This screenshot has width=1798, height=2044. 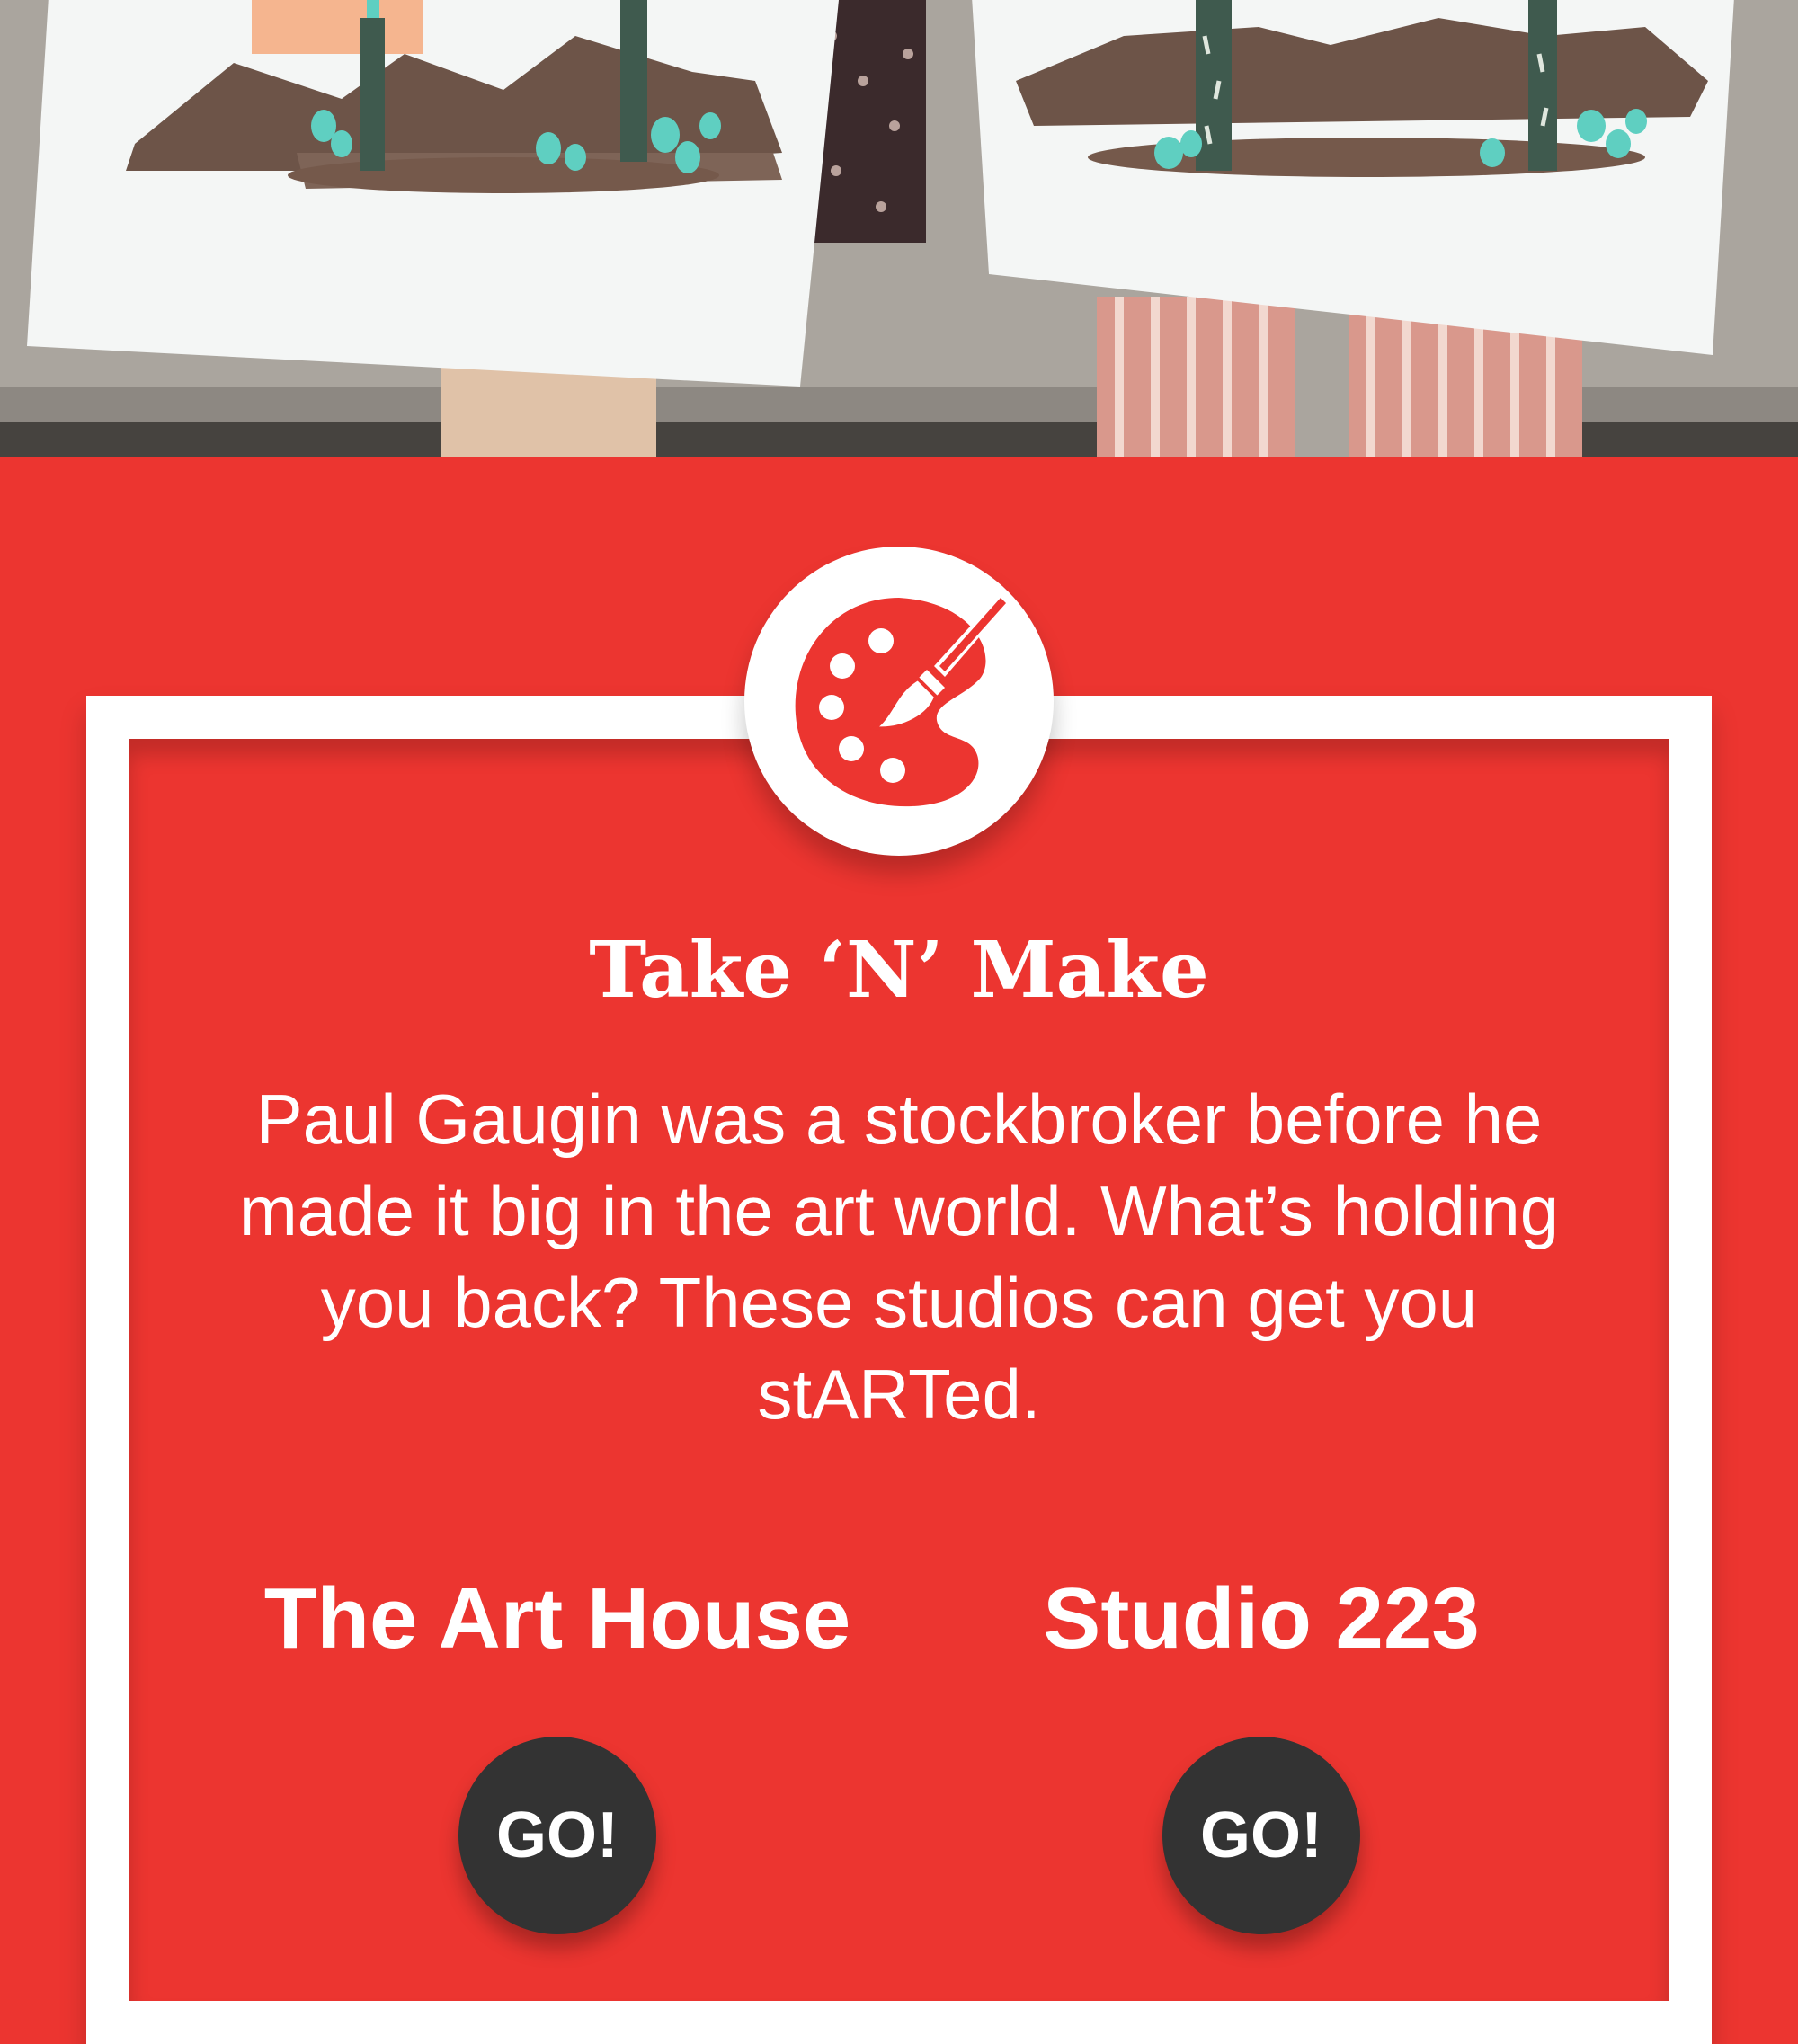 I want to click on go-button-art-house: GO!, so click(x=557, y=1835).